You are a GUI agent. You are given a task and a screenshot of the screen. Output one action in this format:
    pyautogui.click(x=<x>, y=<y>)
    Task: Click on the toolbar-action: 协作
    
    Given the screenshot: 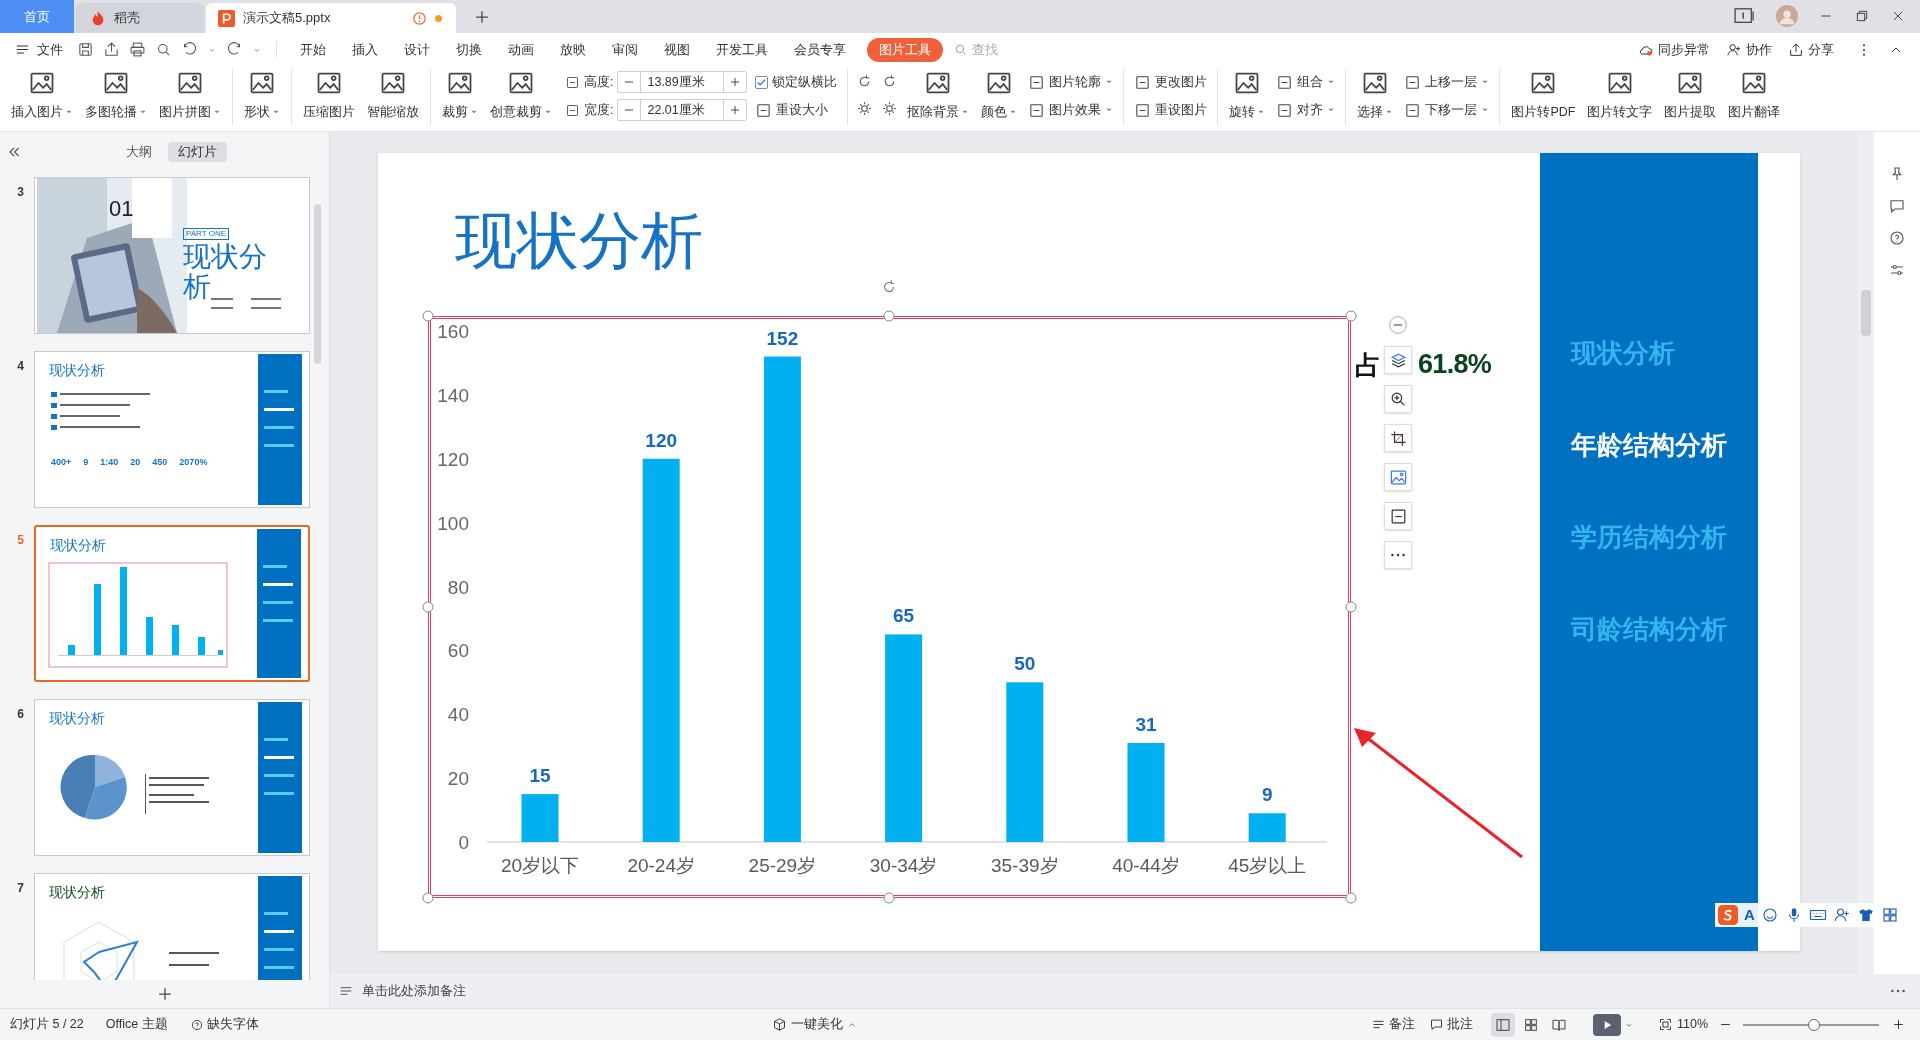 What is the action you would take?
    pyautogui.click(x=1749, y=49)
    